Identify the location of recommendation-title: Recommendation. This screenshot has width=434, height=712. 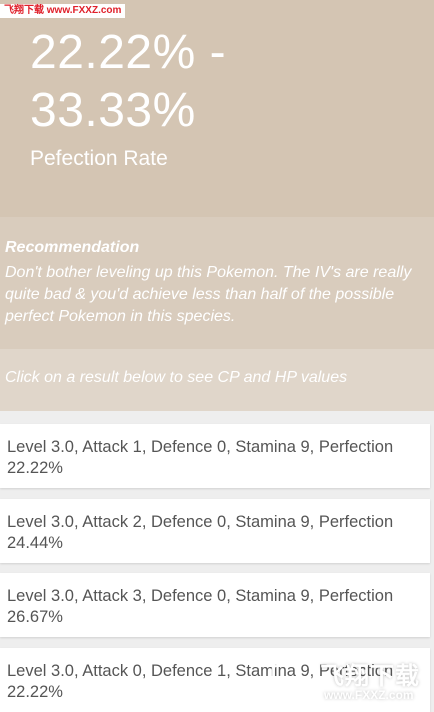
(72, 247).